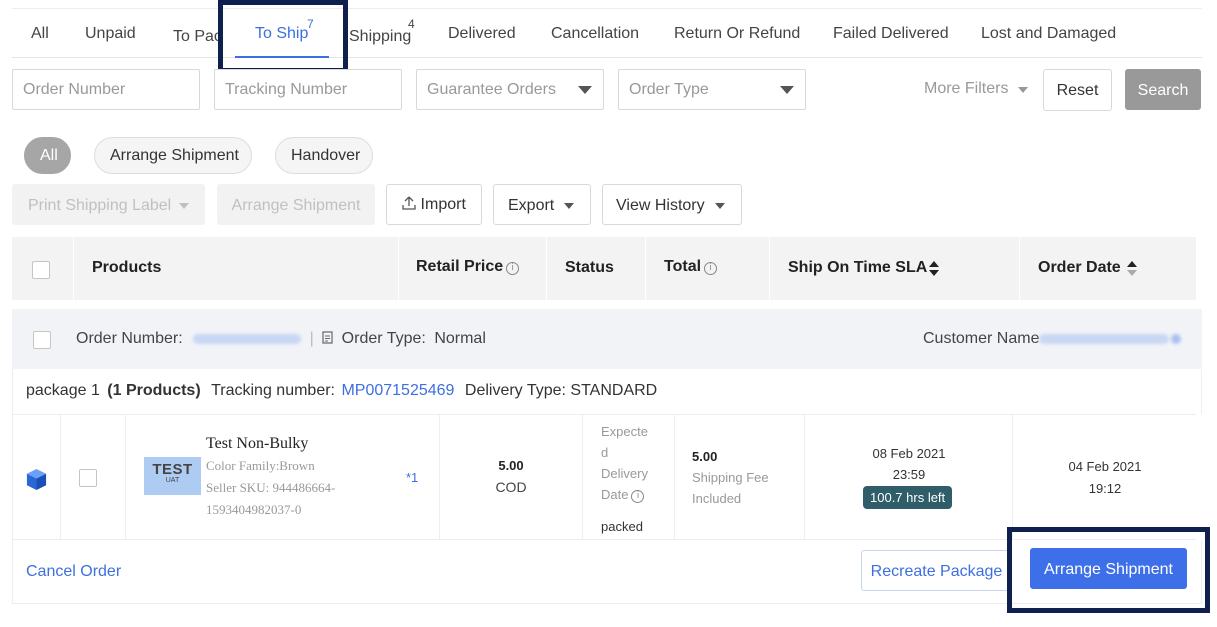  What do you see at coordinates (936, 570) in the screenshot?
I see `recreate-package-button: Recreate Package` at bounding box center [936, 570].